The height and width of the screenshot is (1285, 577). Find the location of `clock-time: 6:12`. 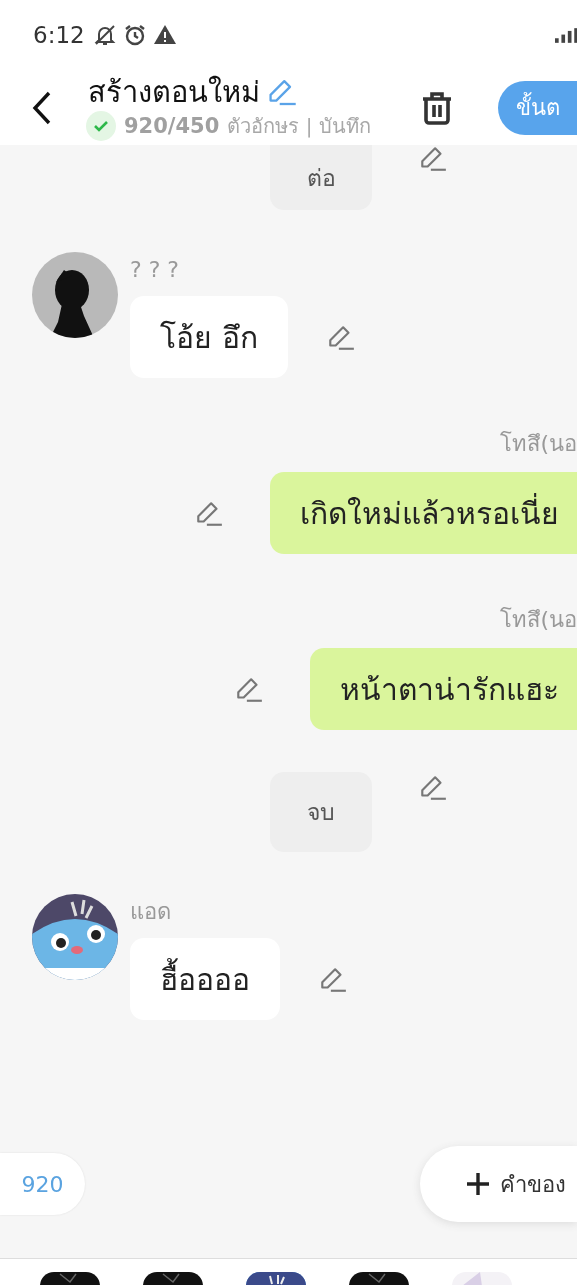

clock-time: 6:12 is located at coordinates (59, 35).